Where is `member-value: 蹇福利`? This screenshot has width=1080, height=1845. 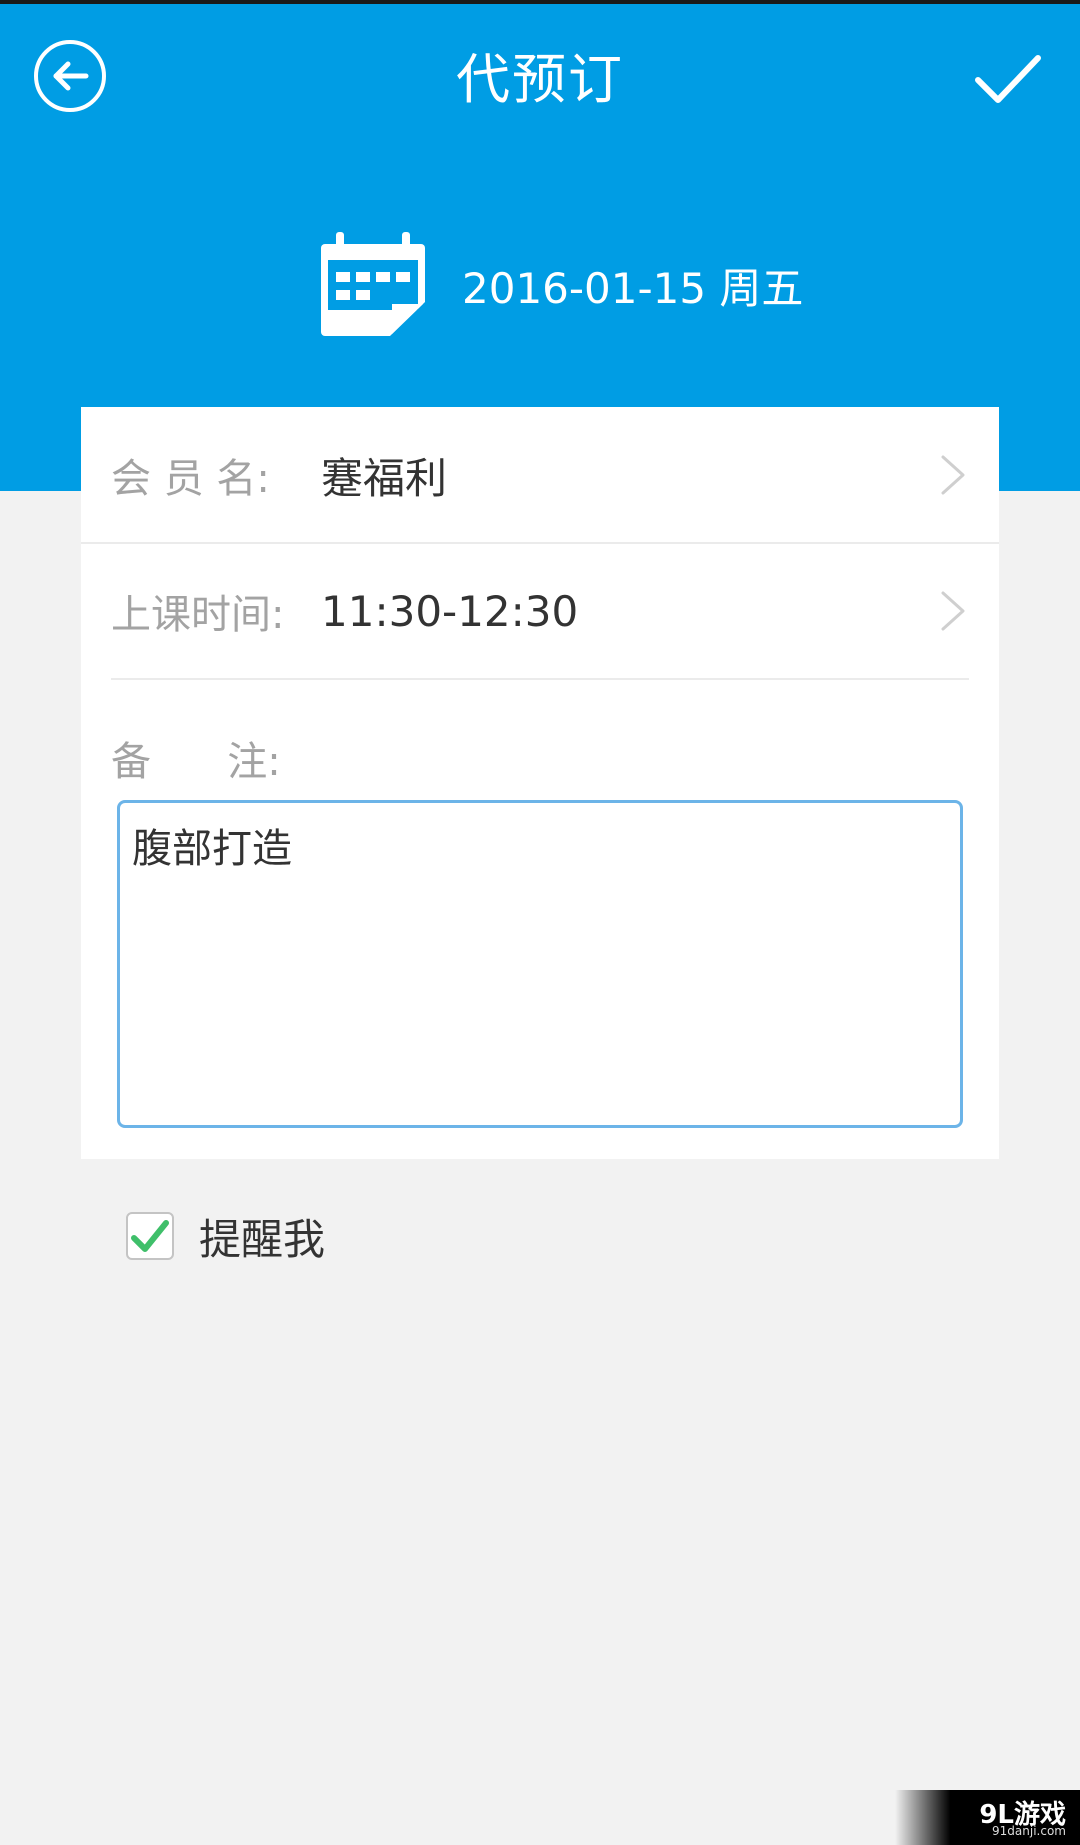 member-value: 蹇福利 is located at coordinates (384, 478).